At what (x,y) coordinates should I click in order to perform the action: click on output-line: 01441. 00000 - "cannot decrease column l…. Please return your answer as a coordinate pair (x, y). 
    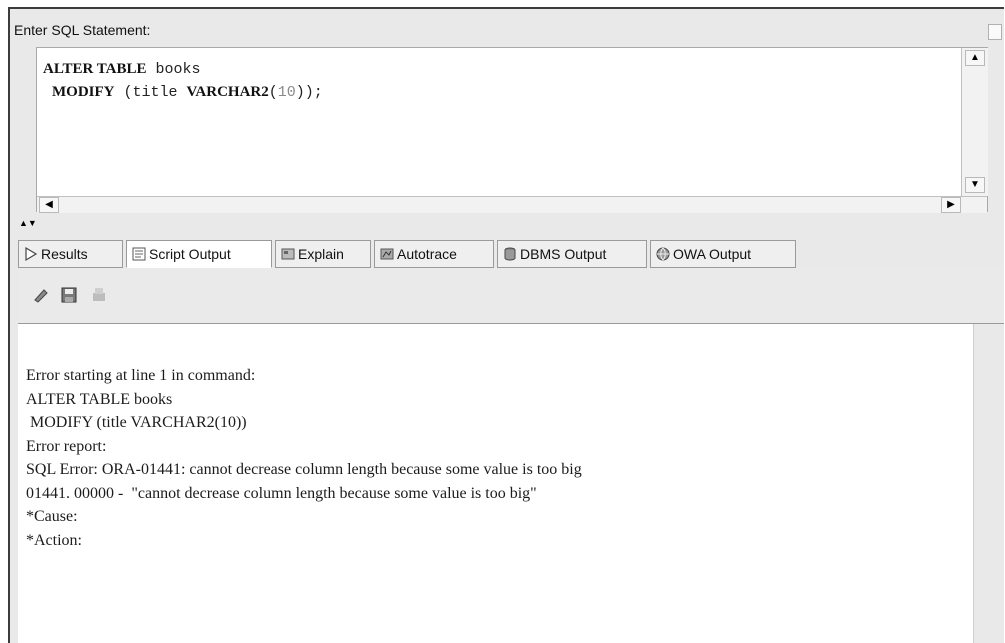
    Looking at the image, I should click on (281, 493).